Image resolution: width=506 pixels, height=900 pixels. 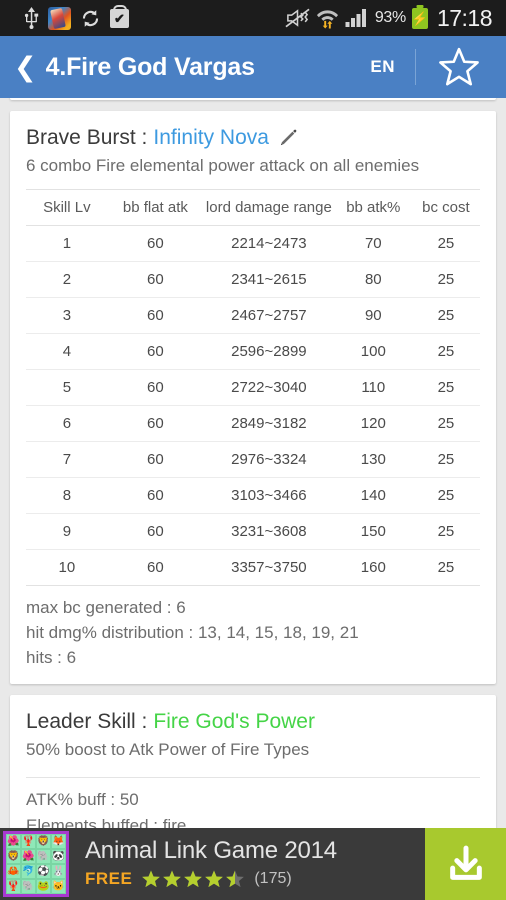 I want to click on leader-skill-description: 50% boost to Atk Power of Fire Types, so click(x=168, y=750).